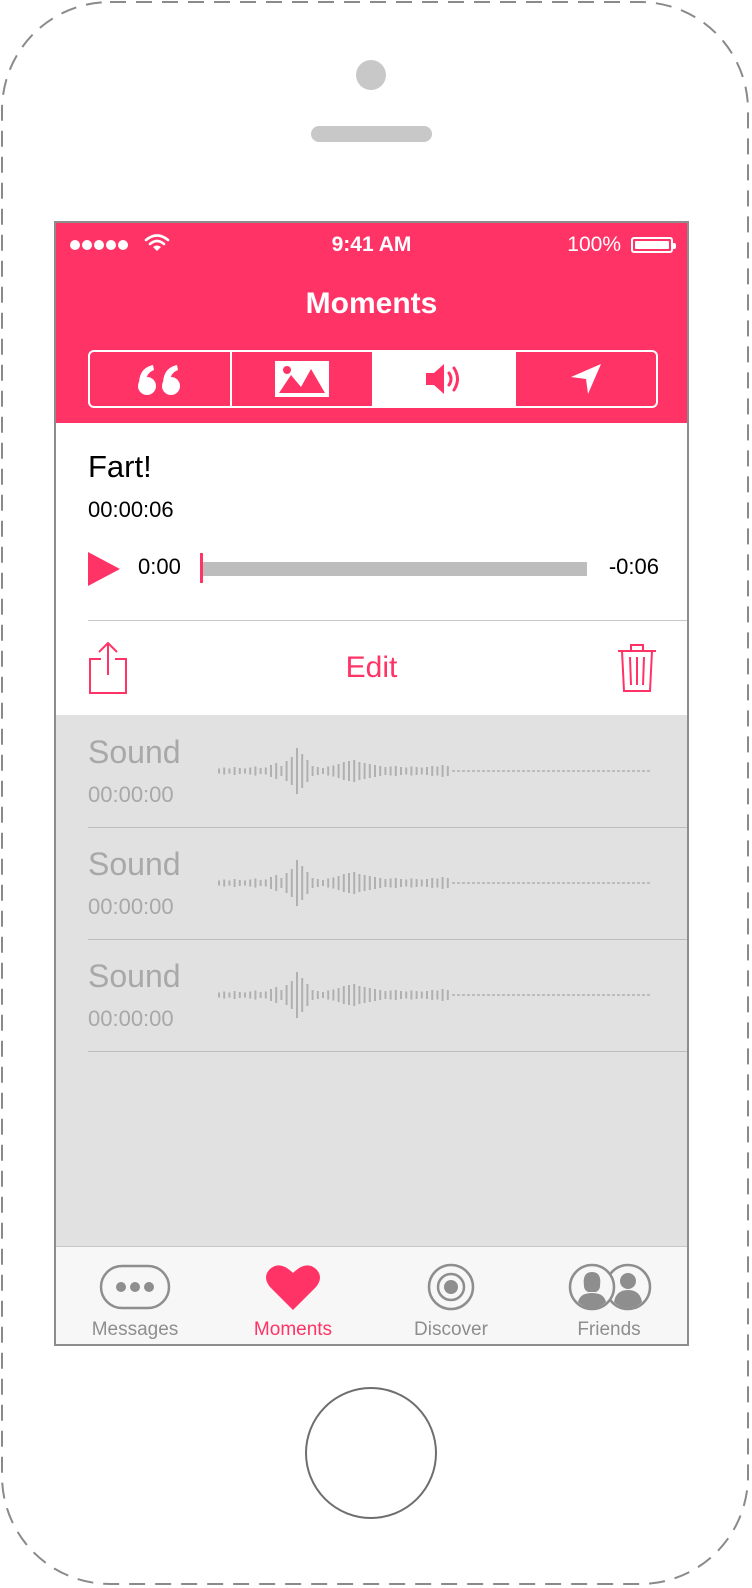  Describe the element at coordinates (435, 883) in the screenshot. I see `waveform` at that location.